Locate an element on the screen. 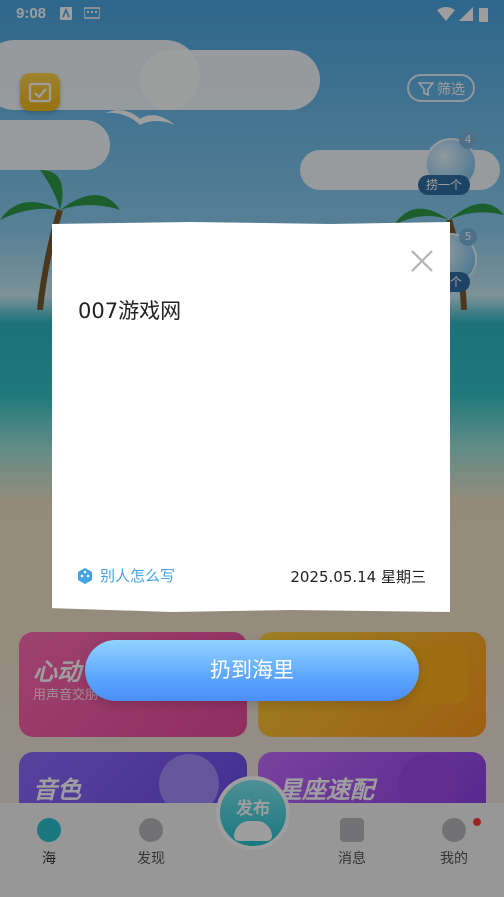  message-date: 2025.05.14 星期三 is located at coordinates (358, 577).